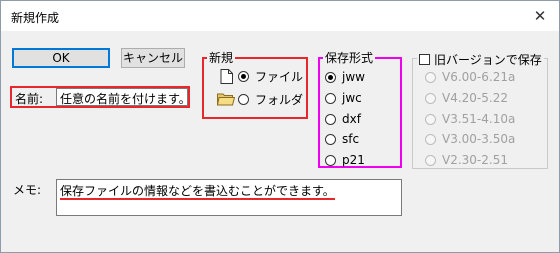 The width and height of the screenshot is (560, 253). I want to click on format-option-p21: p21, so click(345, 160).